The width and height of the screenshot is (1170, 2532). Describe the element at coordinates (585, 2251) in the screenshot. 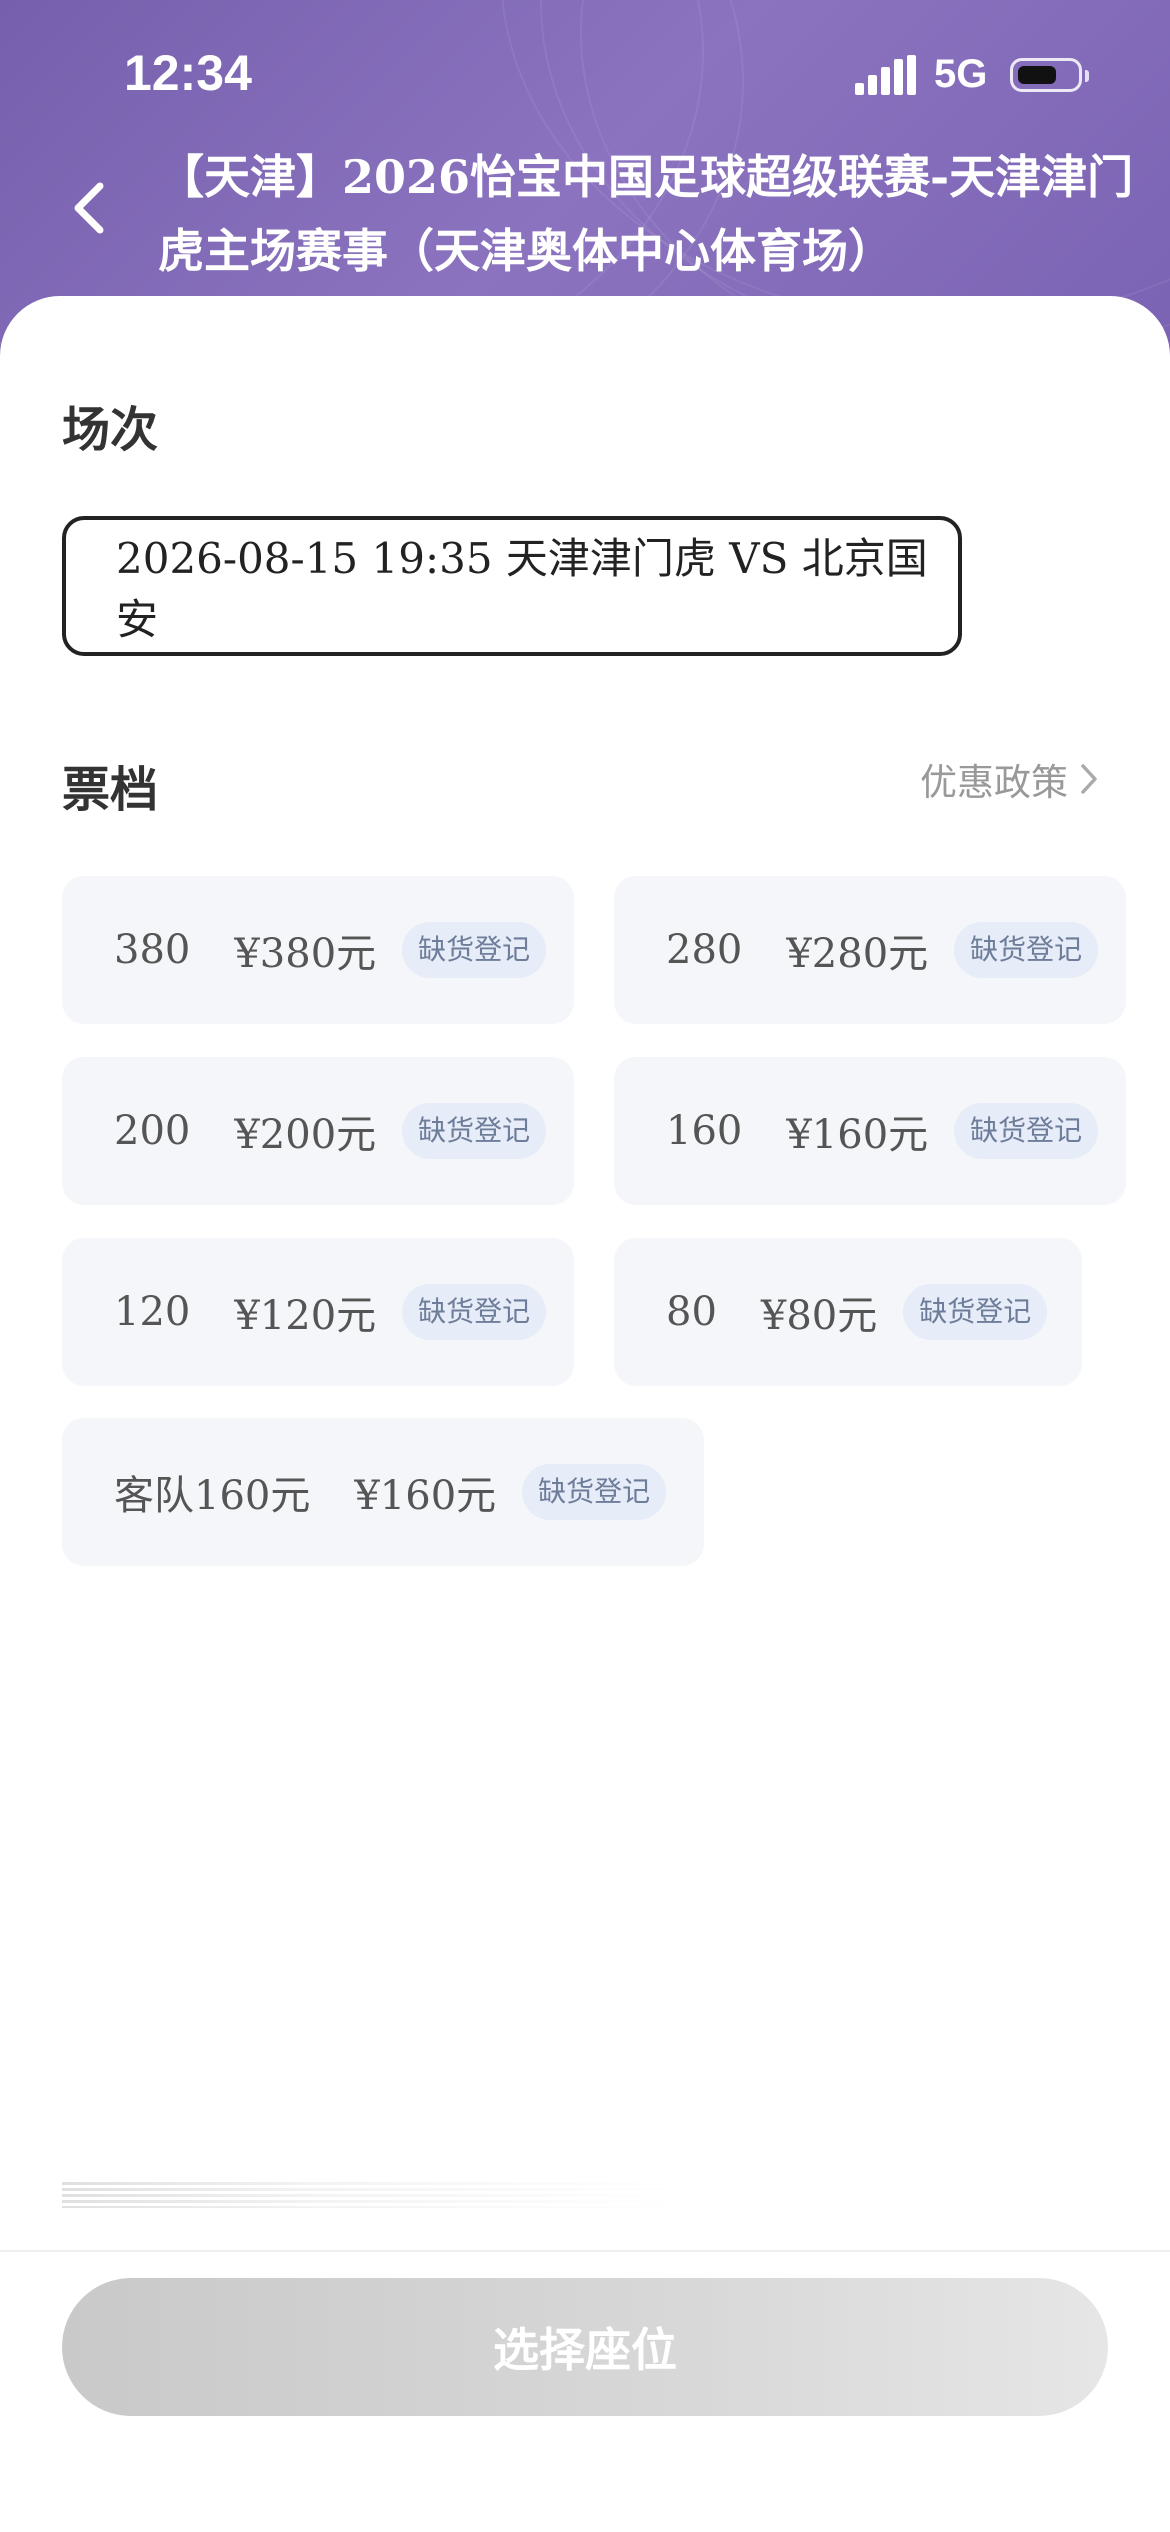

I see `footer-divider` at that location.